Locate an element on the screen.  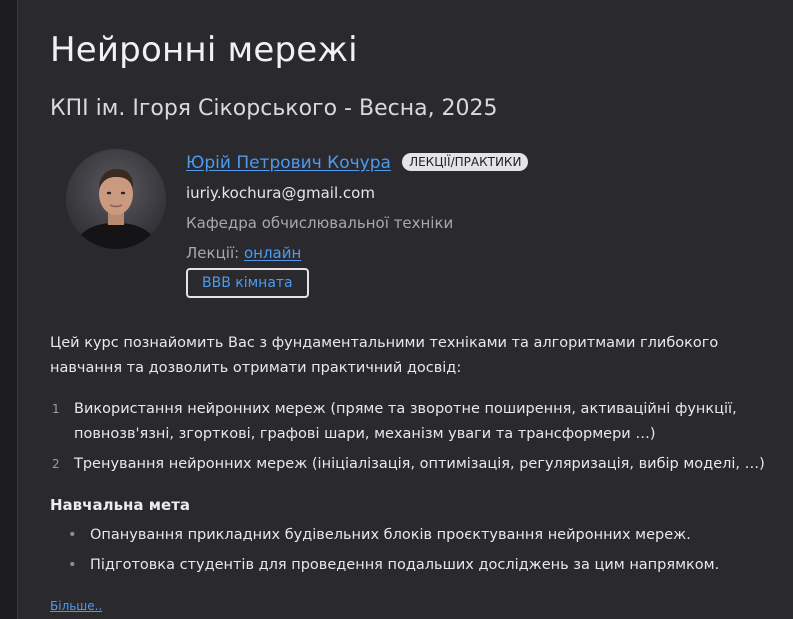
more-link: Більше.. is located at coordinates (76, 606).